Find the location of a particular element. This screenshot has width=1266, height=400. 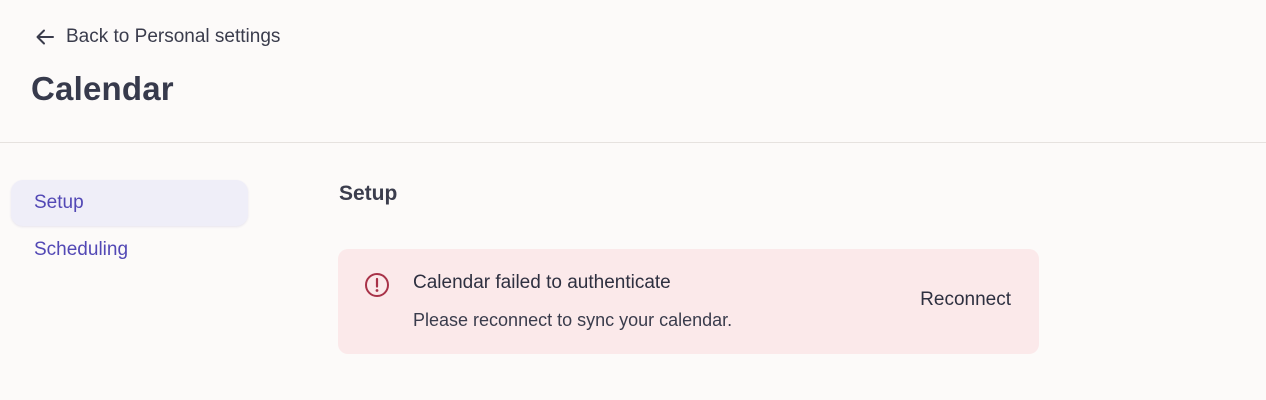

back-to-personal-settings-link: Back to Personal settings is located at coordinates (157, 37).